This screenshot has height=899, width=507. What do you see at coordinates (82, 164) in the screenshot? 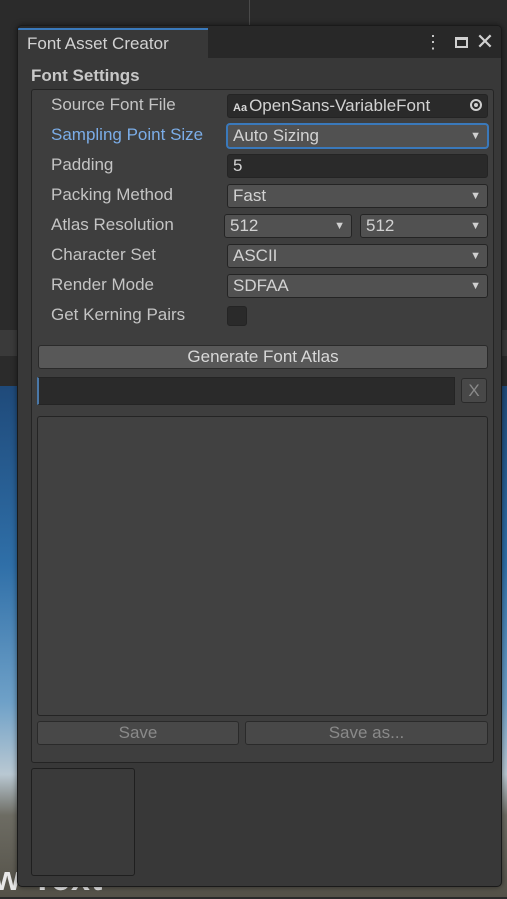
I see `padding-label: Padding` at bounding box center [82, 164].